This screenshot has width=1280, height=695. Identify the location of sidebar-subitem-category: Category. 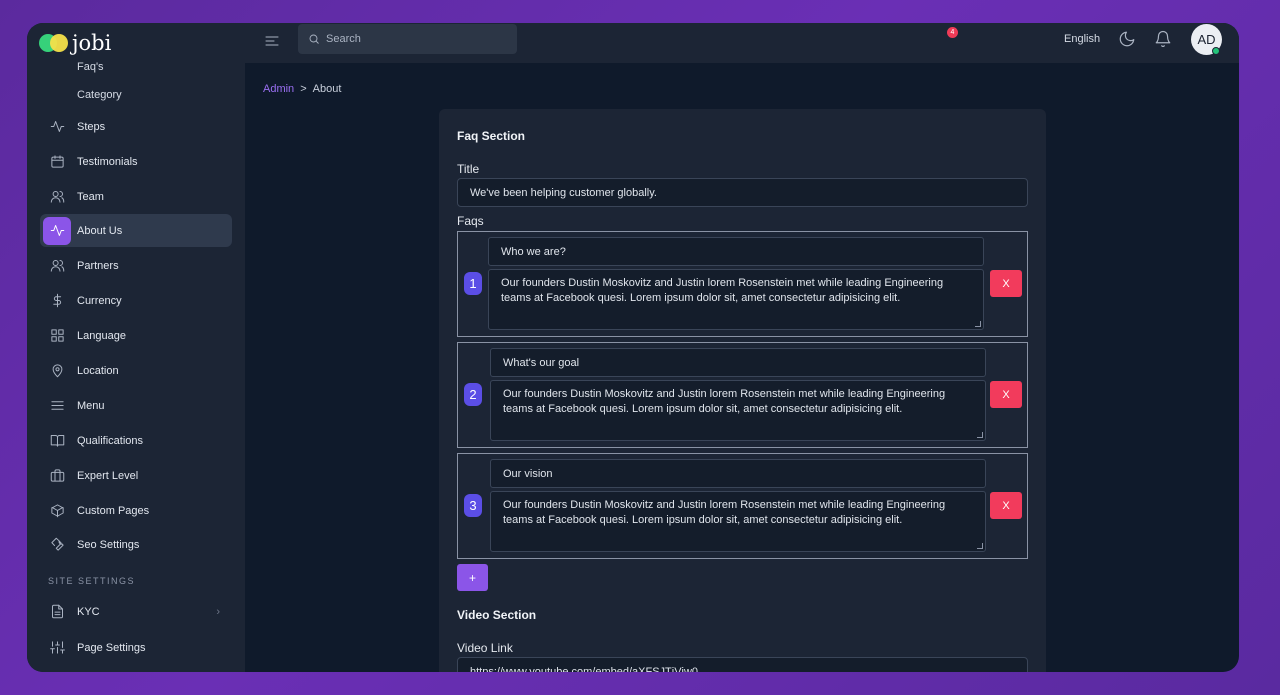
(99, 95).